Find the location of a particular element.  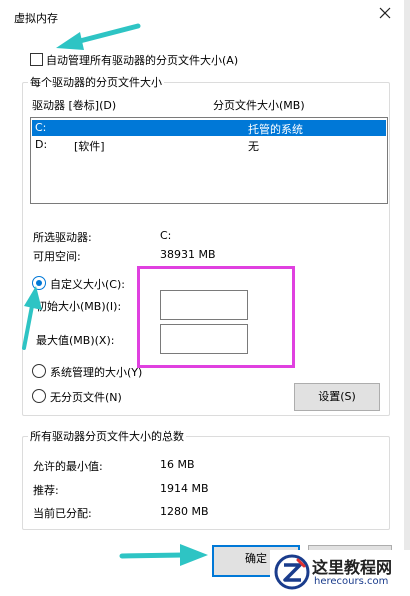

close-button is located at coordinates (387, 15).